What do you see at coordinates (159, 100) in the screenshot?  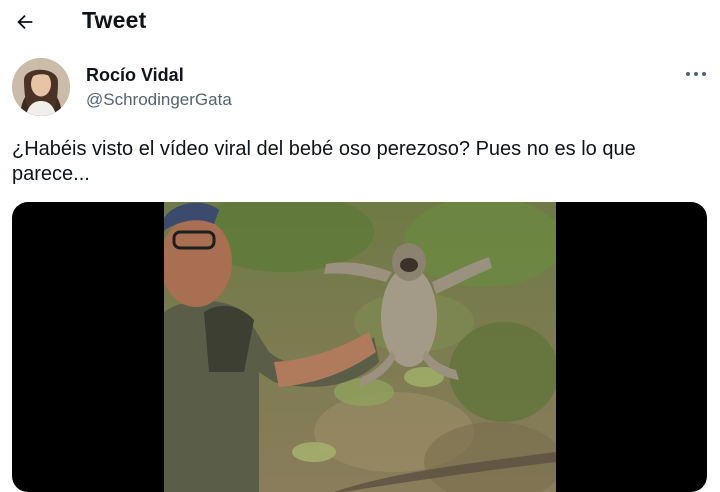 I see `author-handle: @SchrodingerGata` at bounding box center [159, 100].